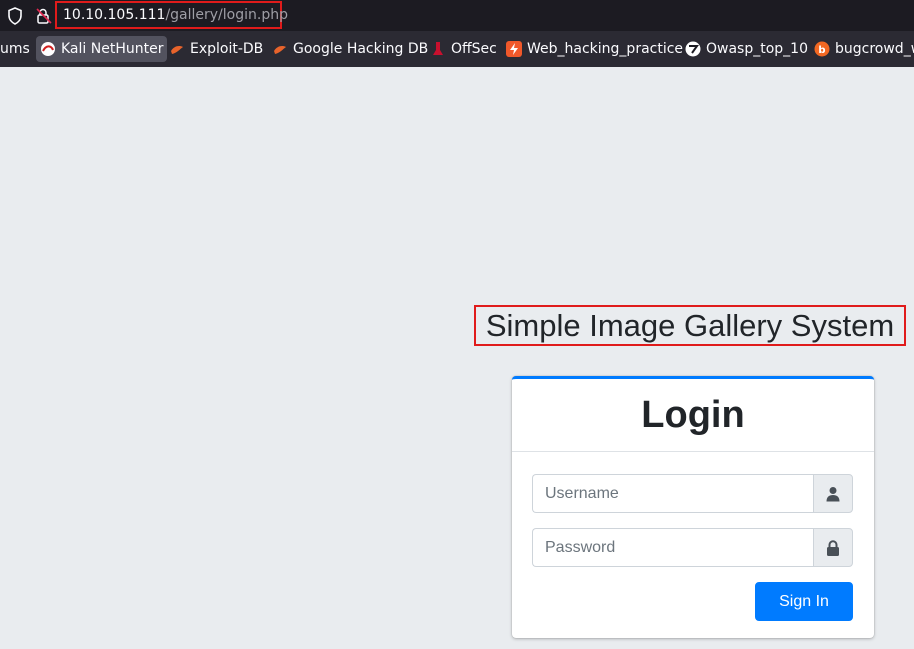 This screenshot has width=914, height=649. I want to click on bolt-icon, so click(514, 49).